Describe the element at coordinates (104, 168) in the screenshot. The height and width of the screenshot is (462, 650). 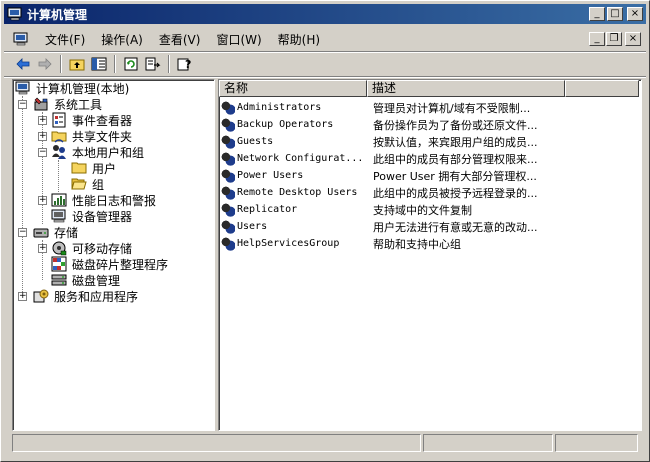
I see `tree-label: 用户` at that location.